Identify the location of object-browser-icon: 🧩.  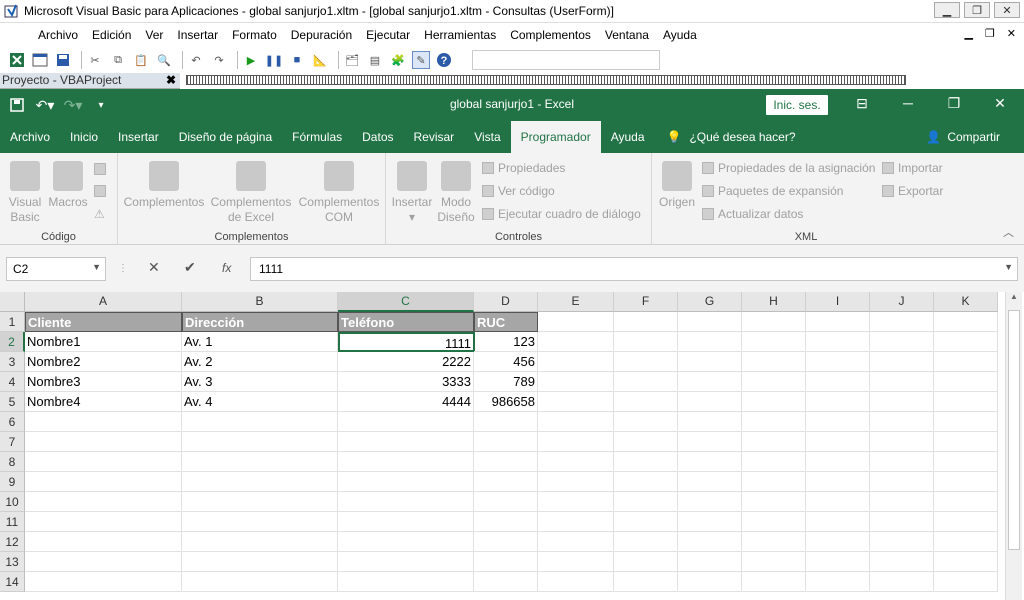
(398, 60).